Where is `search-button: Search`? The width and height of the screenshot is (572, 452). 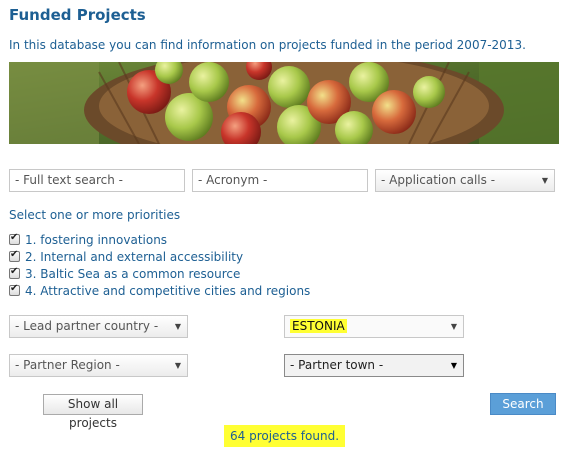
search-button: Search is located at coordinates (523, 404).